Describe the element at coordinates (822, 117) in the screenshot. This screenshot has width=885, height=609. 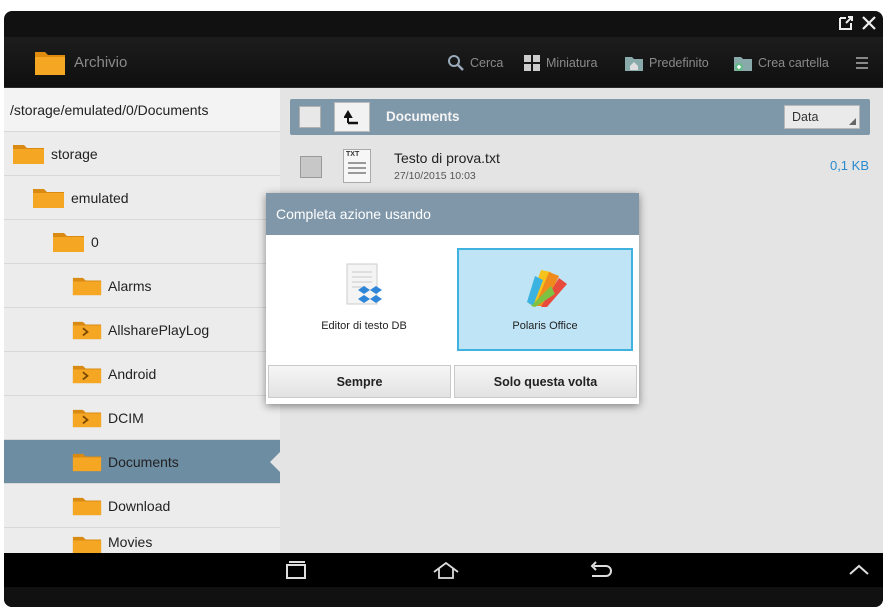
I see `sort-dropdown: Data` at that location.